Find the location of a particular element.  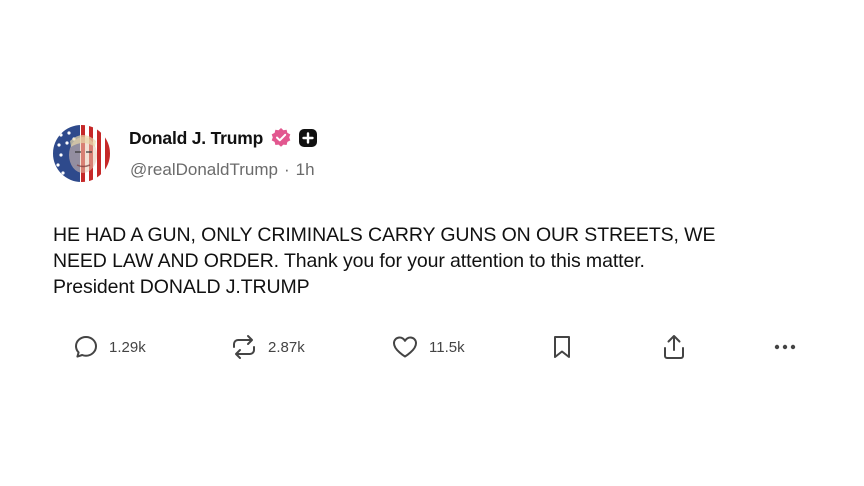

post-meta: @realDonaldTrump · 1h is located at coordinates (222, 170).